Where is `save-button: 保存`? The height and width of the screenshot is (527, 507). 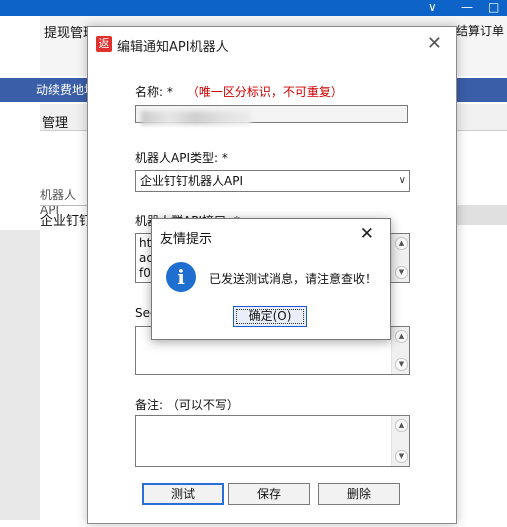 save-button: 保存 is located at coordinates (269, 494).